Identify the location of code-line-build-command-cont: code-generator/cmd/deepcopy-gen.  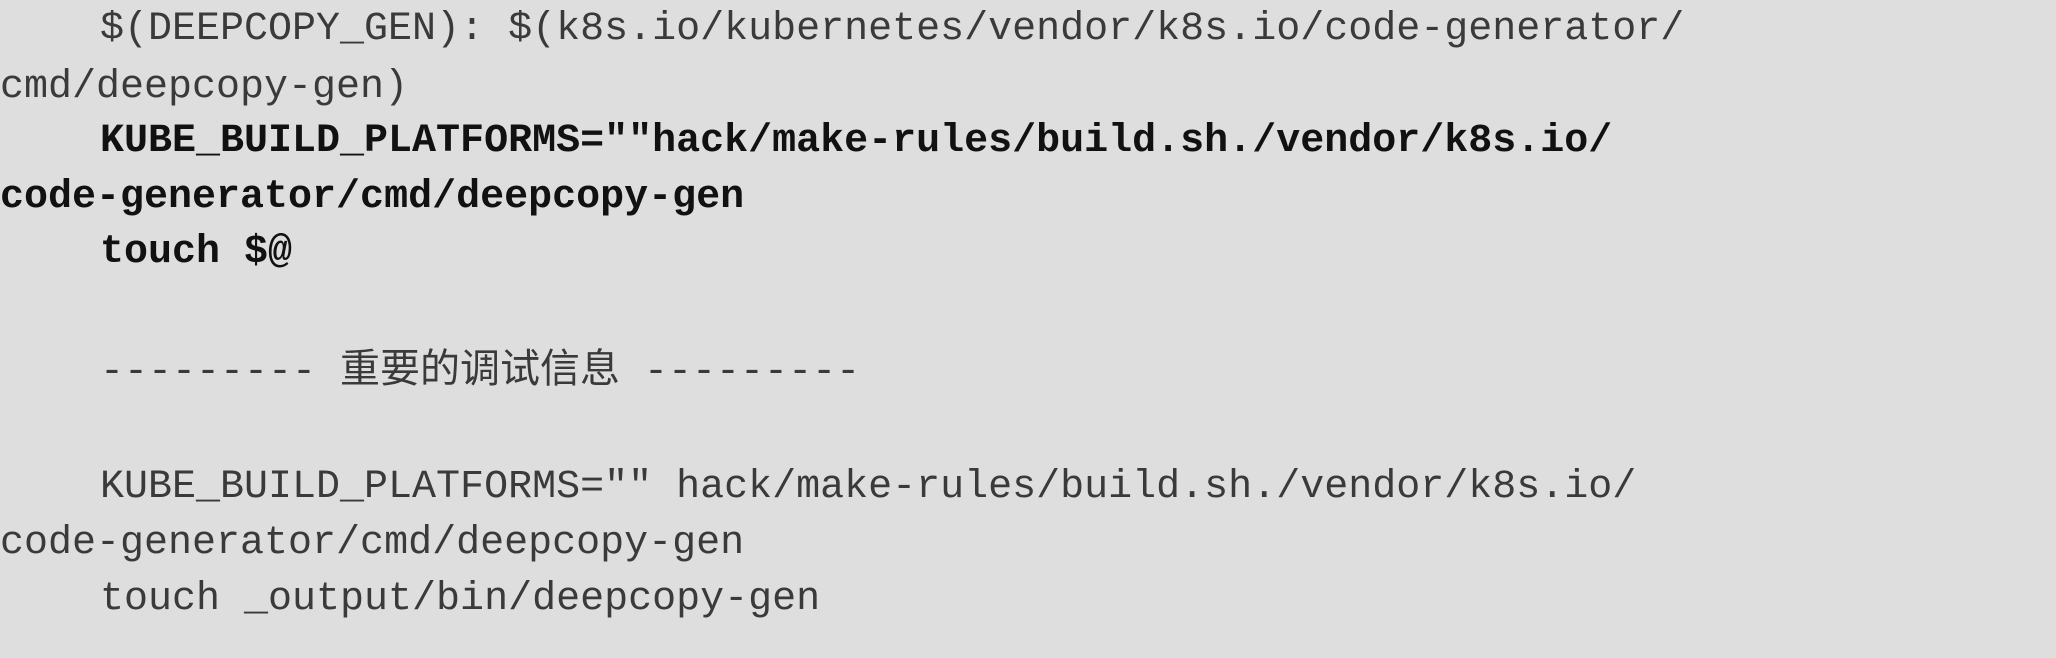
(372, 197).